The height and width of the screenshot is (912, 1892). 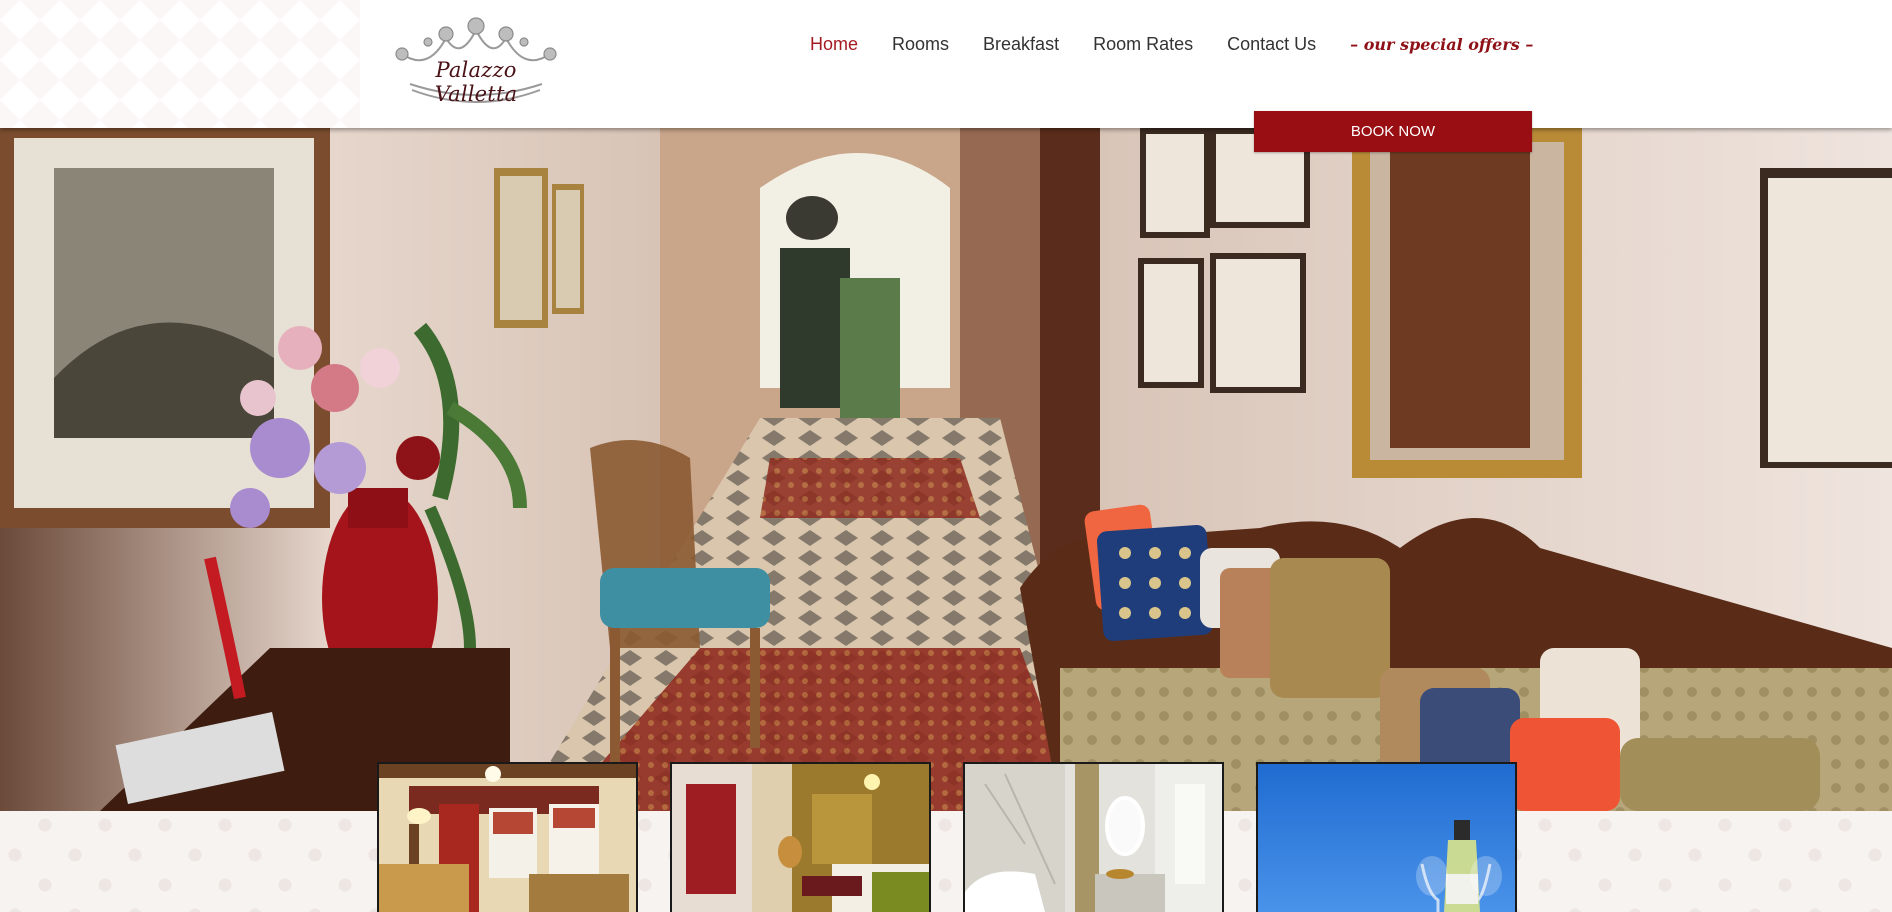 I want to click on nav-home: Home, so click(x=834, y=44).